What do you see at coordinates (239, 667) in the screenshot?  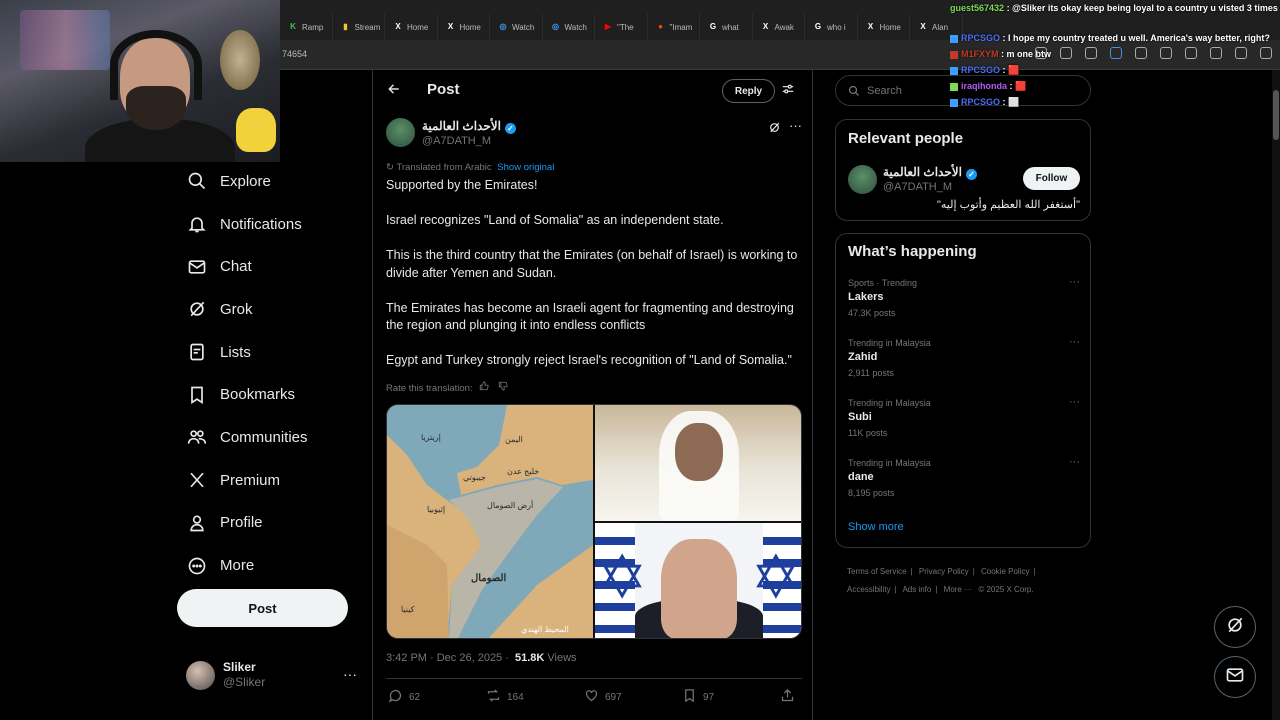 I see `account-name: Sliker` at bounding box center [239, 667].